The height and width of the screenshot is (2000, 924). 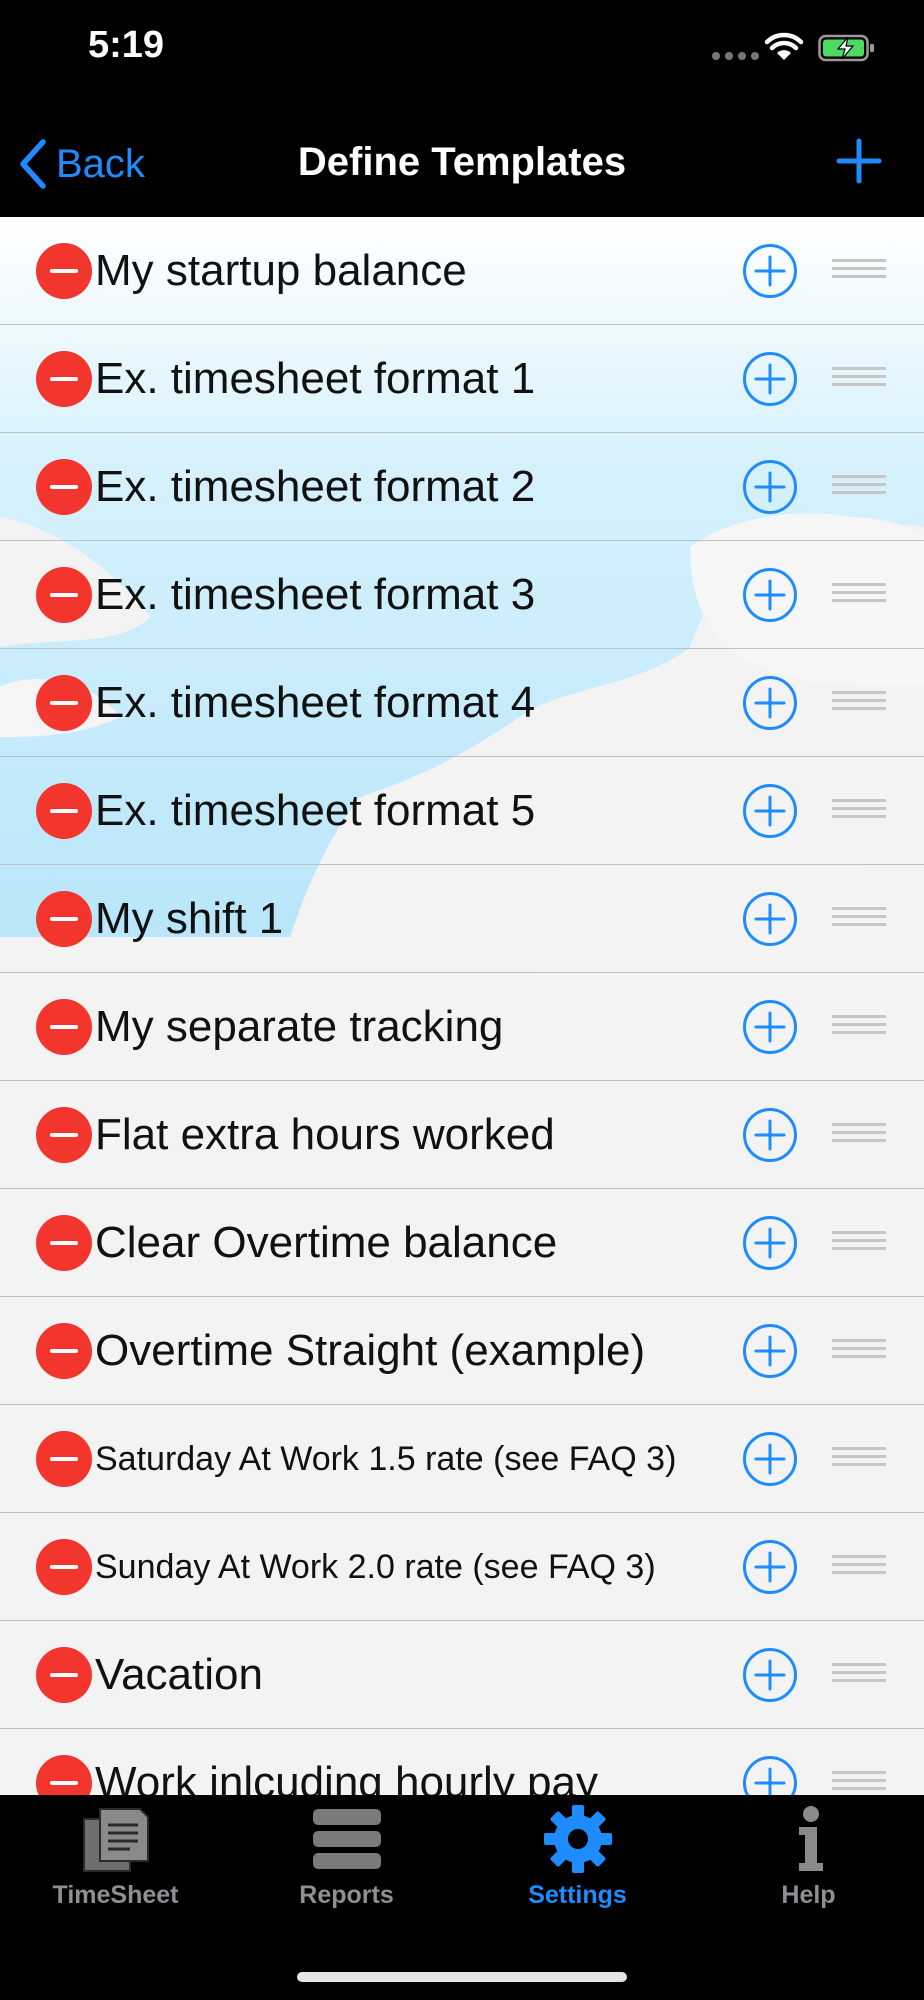 I want to click on list-item: Flat extra hours worked, so click(x=462, y=1135).